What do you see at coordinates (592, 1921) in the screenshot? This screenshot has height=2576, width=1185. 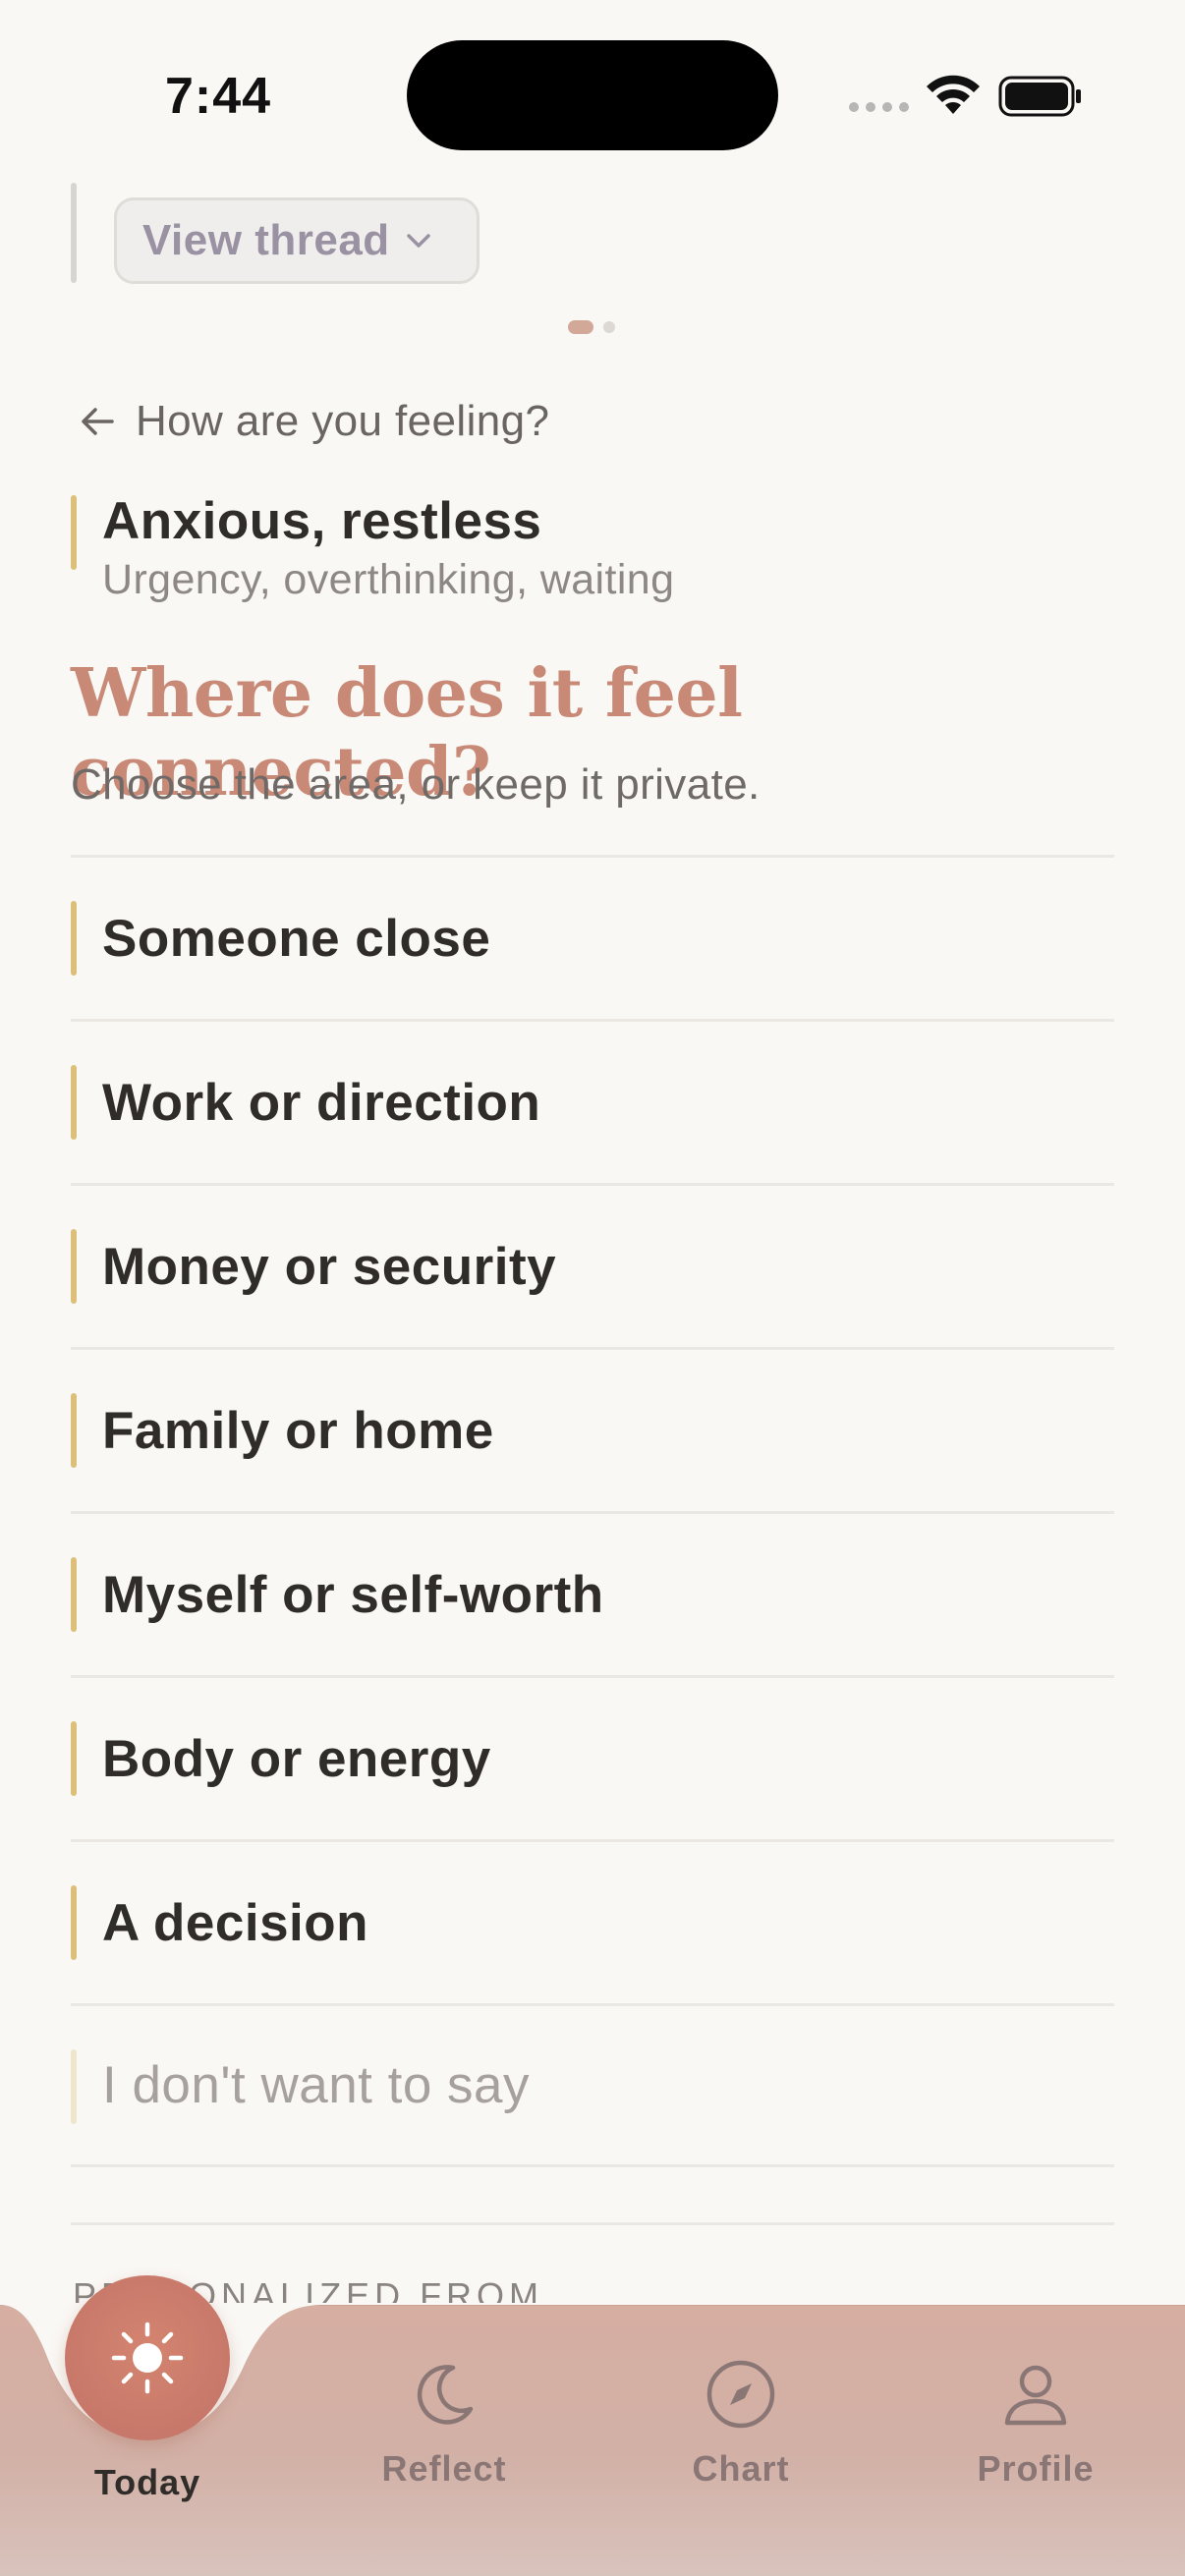 I see `option-a-decision: A decision` at bounding box center [592, 1921].